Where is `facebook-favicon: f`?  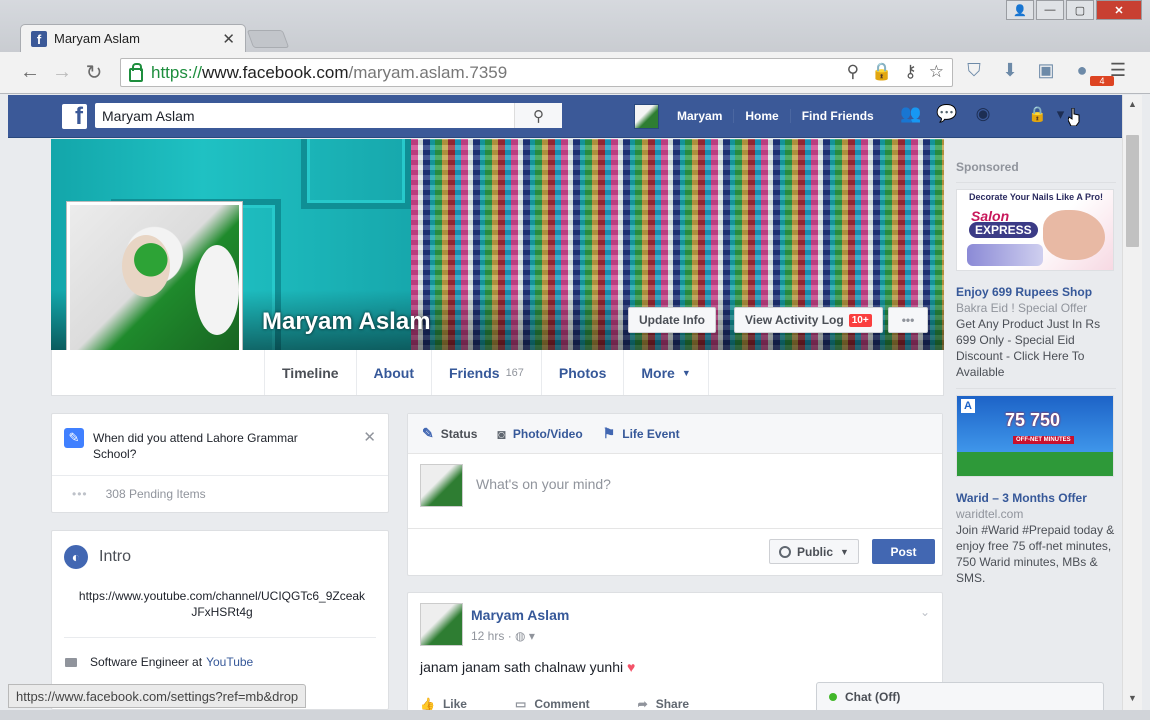
facebook-favicon: f is located at coordinates (39, 38).